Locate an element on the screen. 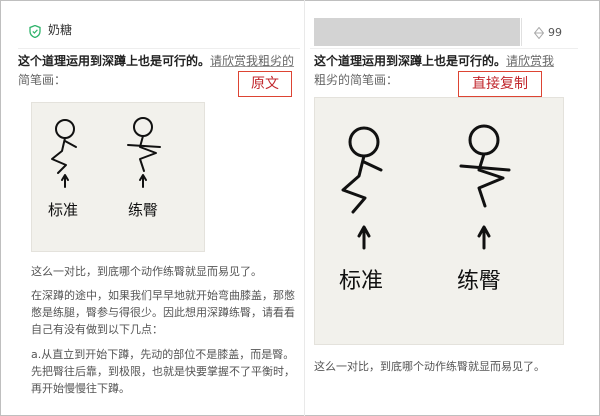  intro-link-text: 请欣赏我 is located at coordinates (530, 61).